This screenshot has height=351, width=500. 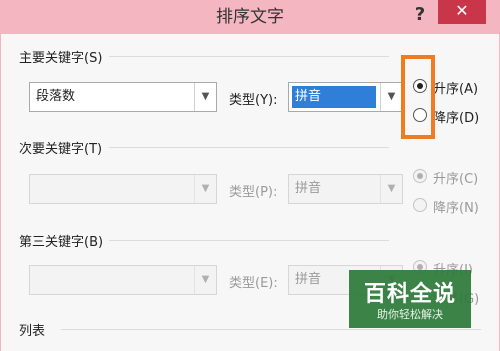 I want to click on secondary-key-select: ▼, so click(x=123, y=189).